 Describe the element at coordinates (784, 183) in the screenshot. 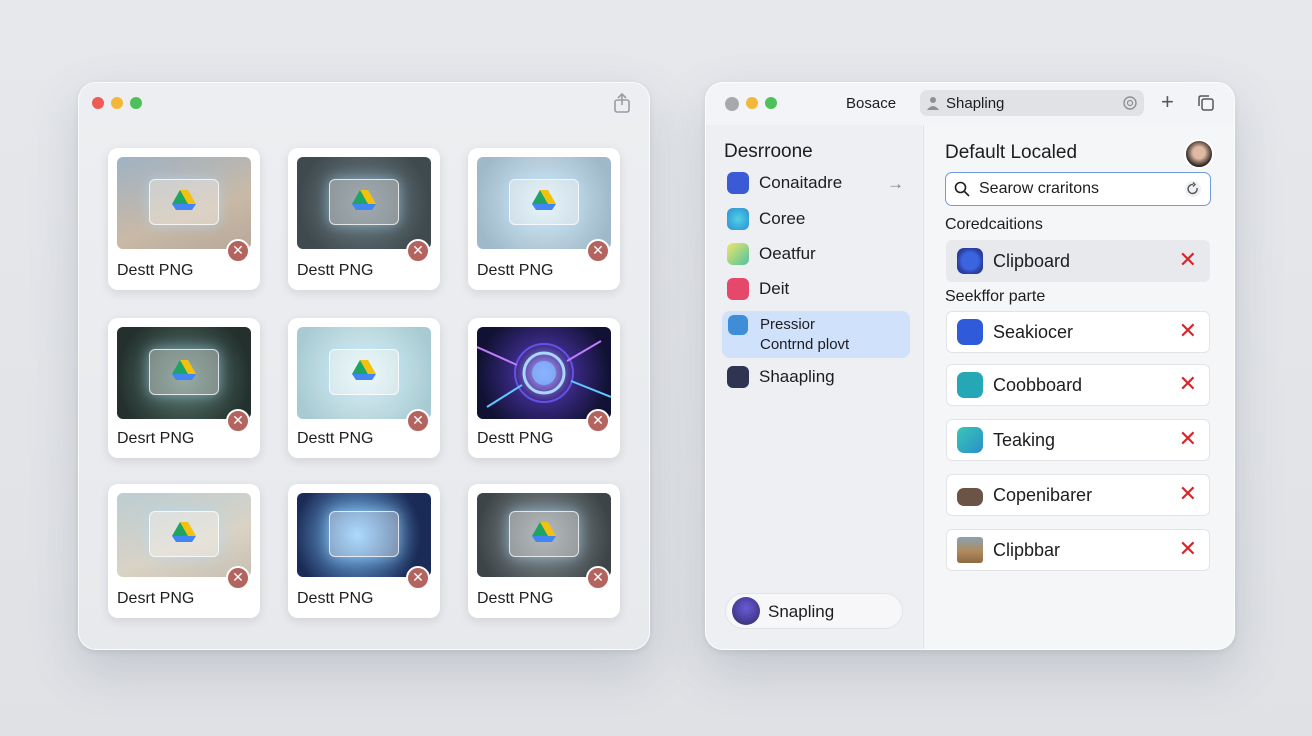

I see `sidebar-item-conaitadre: Conaitadre` at that location.